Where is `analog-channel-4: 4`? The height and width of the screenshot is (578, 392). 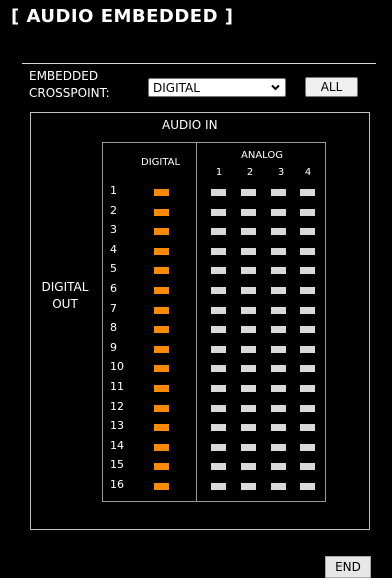 analog-channel-4: 4 is located at coordinates (308, 172).